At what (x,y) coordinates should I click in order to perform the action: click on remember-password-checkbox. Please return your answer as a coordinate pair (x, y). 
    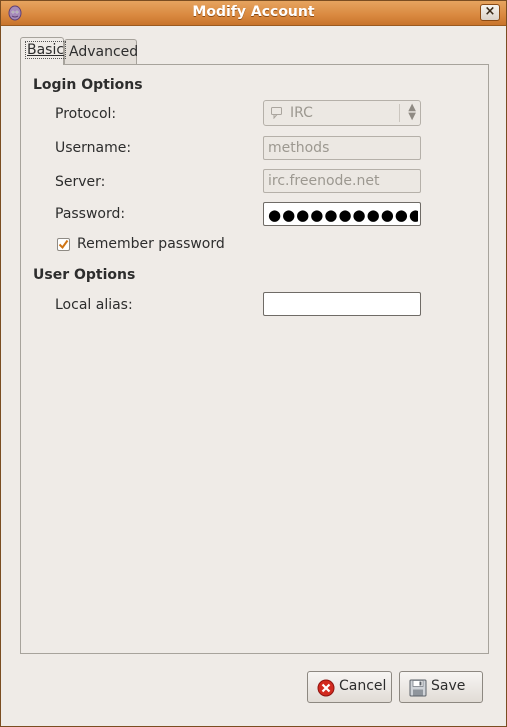
    Looking at the image, I should click on (63, 244).